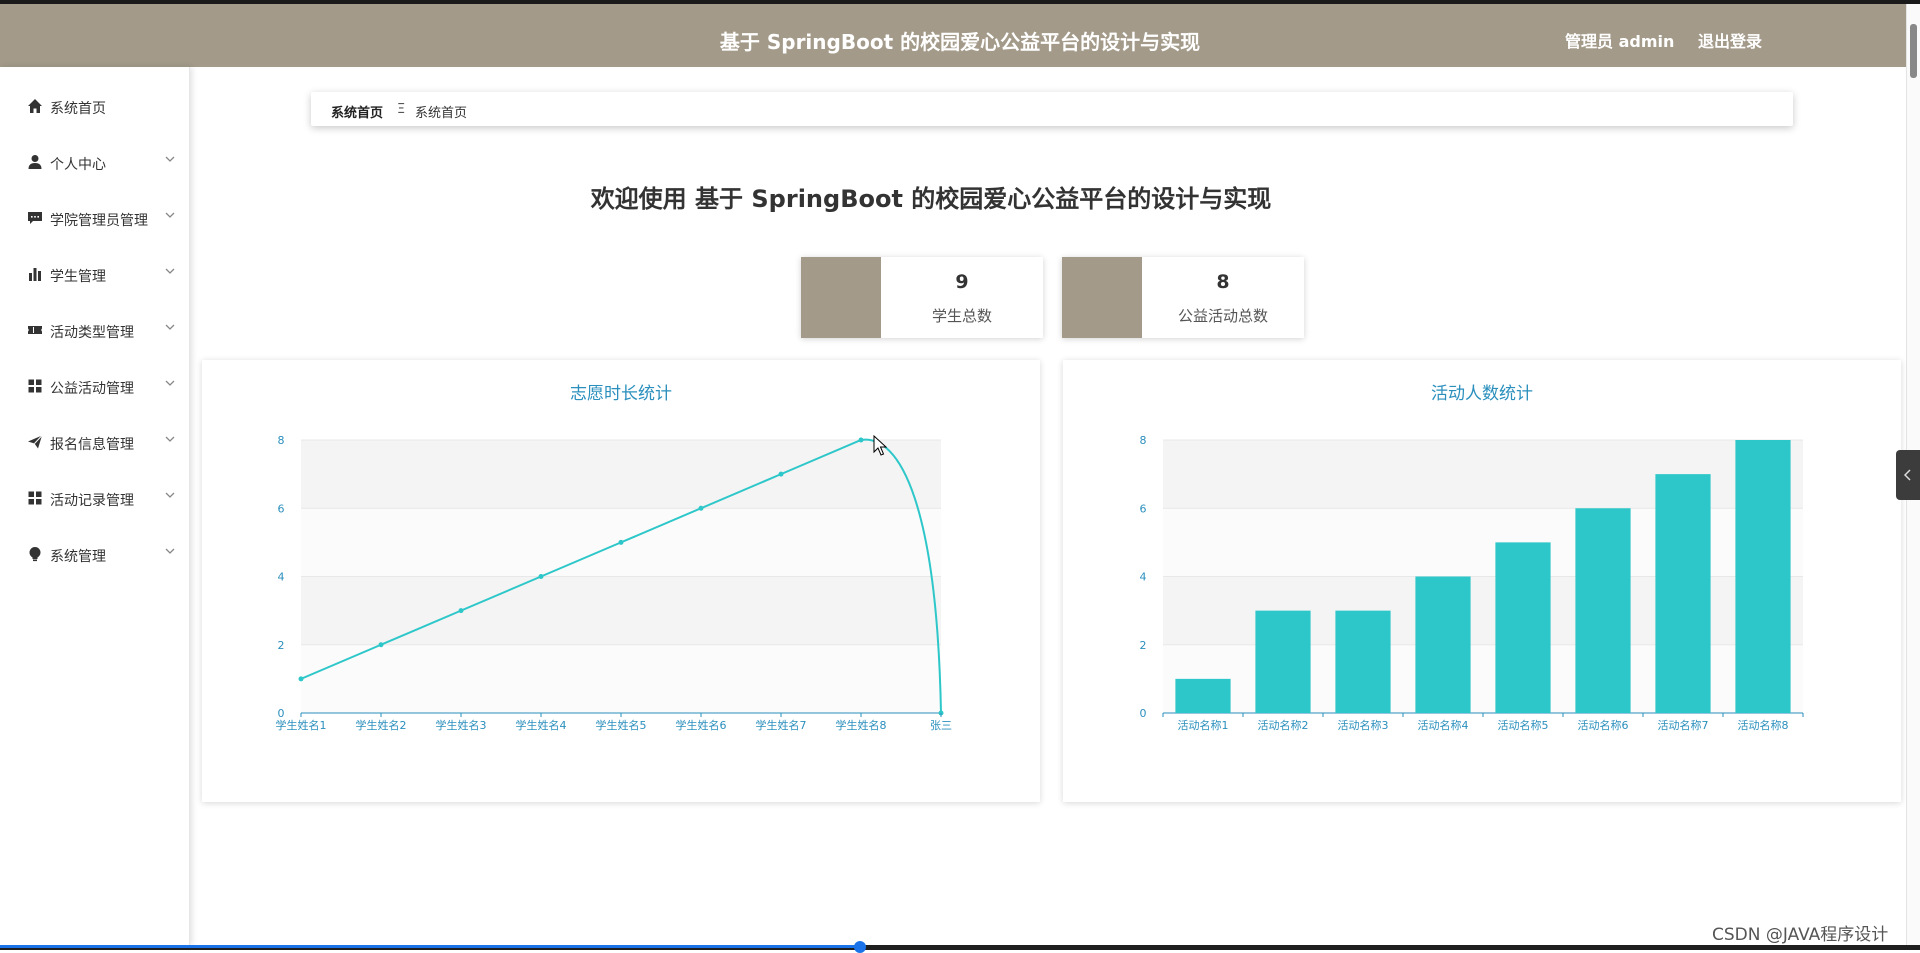 This screenshot has width=1920, height=953. What do you see at coordinates (92, 333) in the screenshot?
I see `sidebar-item-label: 活动类型管理` at bounding box center [92, 333].